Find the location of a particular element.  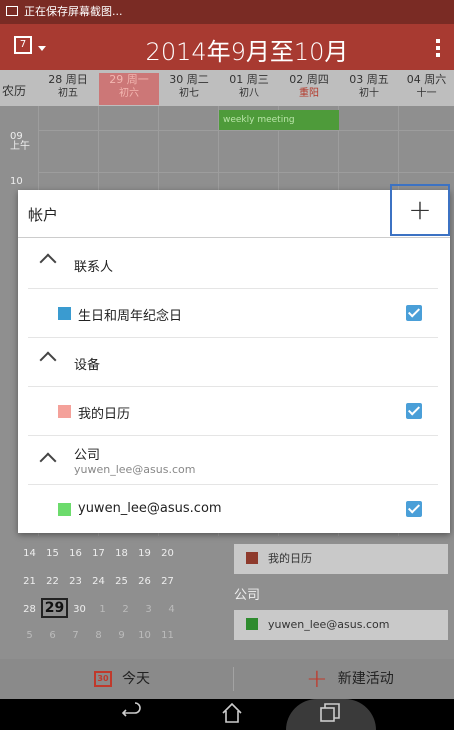

day-date: 04 is located at coordinates (413, 79).